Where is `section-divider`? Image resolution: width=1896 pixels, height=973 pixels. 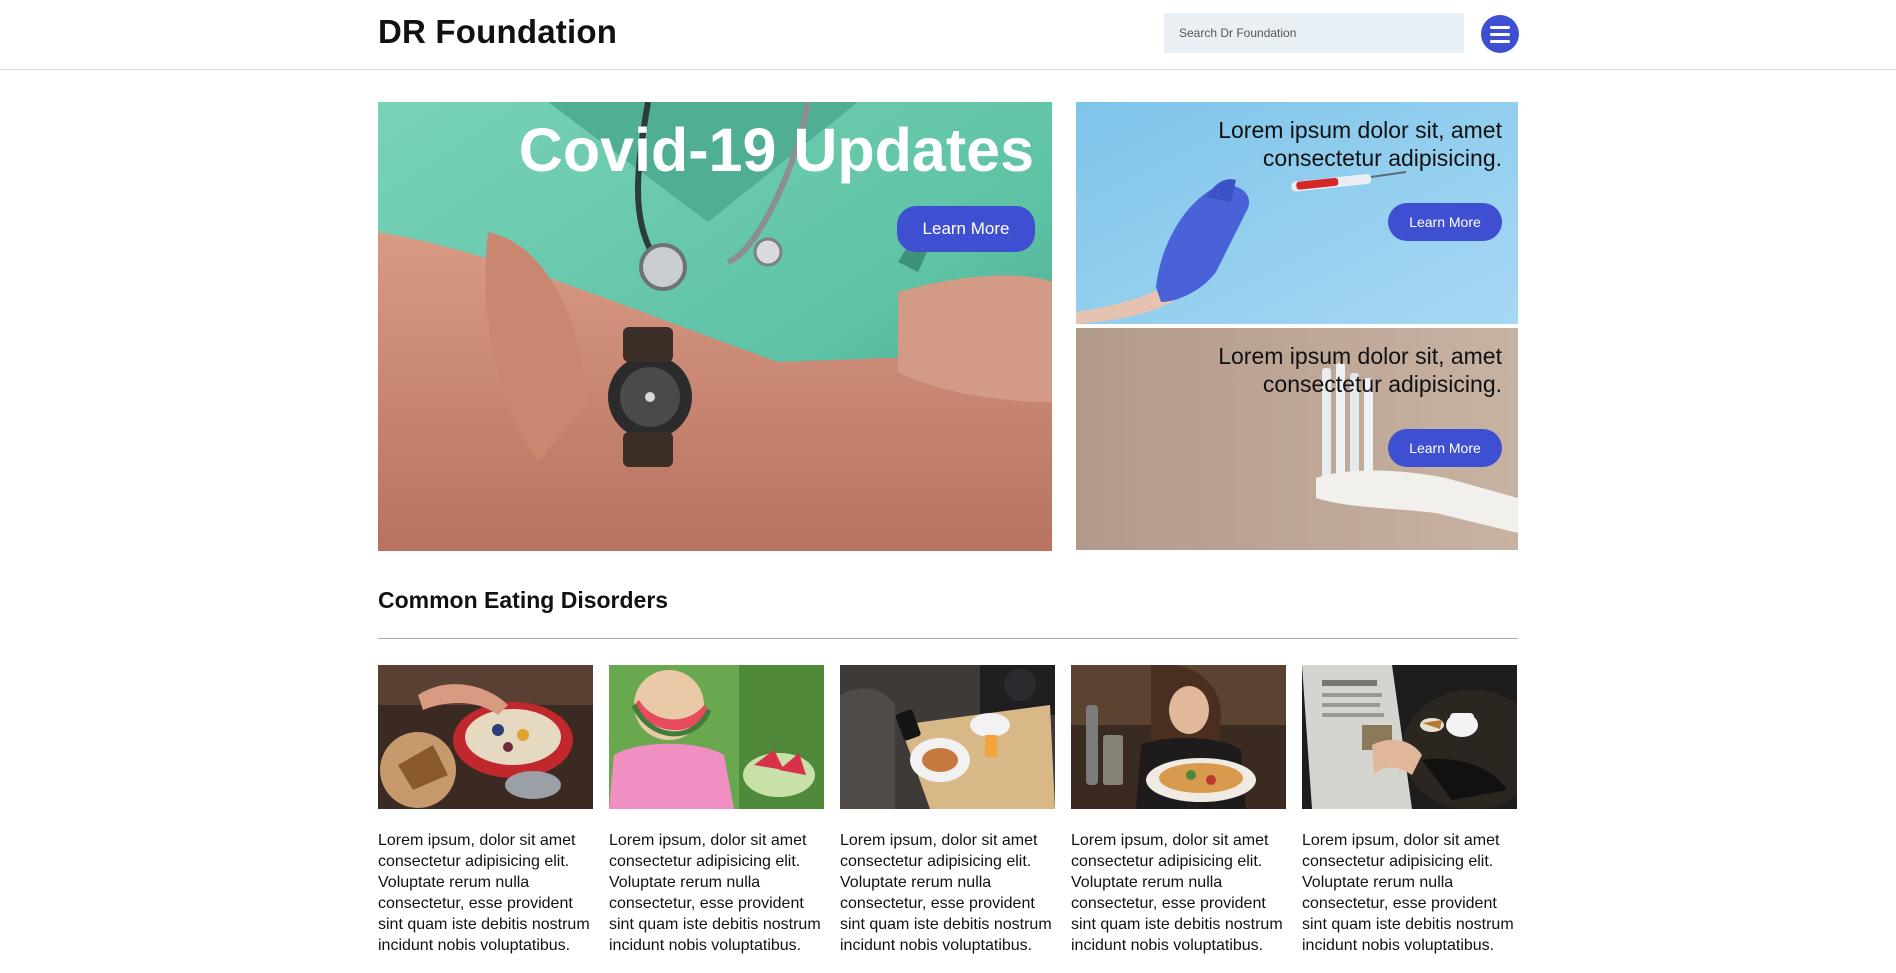
section-divider is located at coordinates (948, 638).